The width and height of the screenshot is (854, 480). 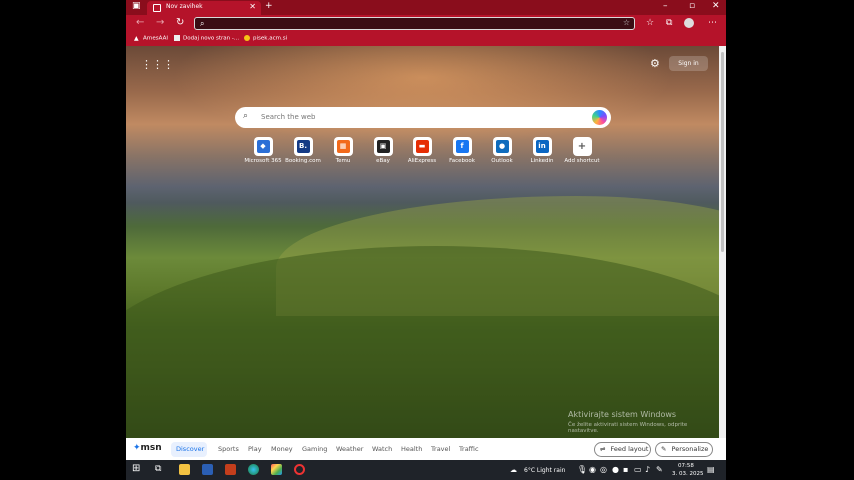 What do you see at coordinates (343, 161) in the screenshot?
I see `shortcut-label: Temu` at bounding box center [343, 161].